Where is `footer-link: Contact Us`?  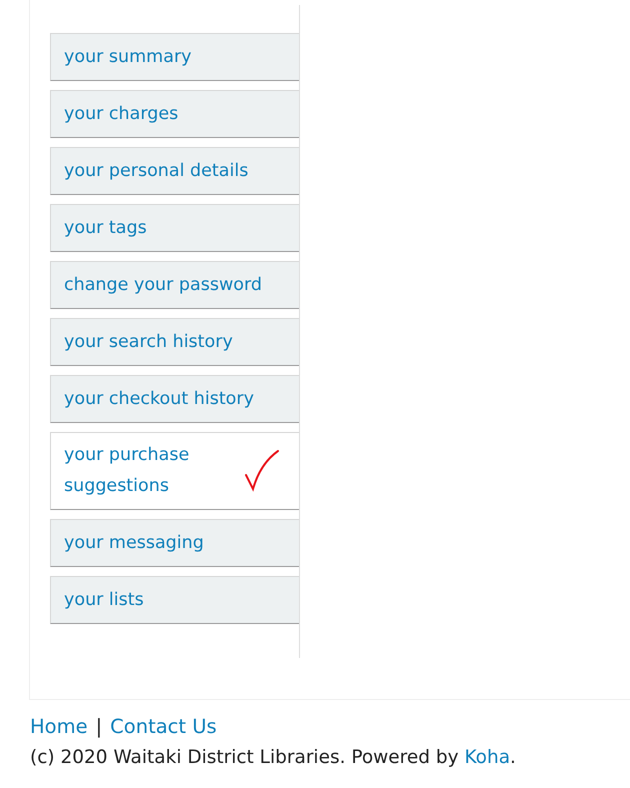
footer-link: Contact Us is located at coordinates (163, 726).